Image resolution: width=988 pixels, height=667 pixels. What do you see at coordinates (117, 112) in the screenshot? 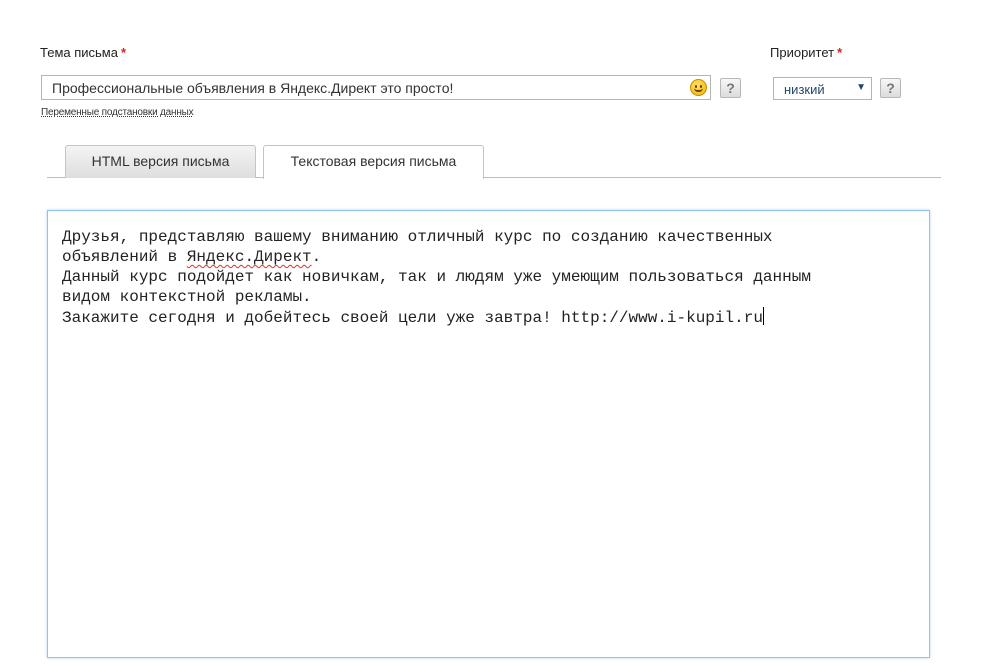
I see `variables-link: Переменные подстановки данных` at bounding box center [117, 112].